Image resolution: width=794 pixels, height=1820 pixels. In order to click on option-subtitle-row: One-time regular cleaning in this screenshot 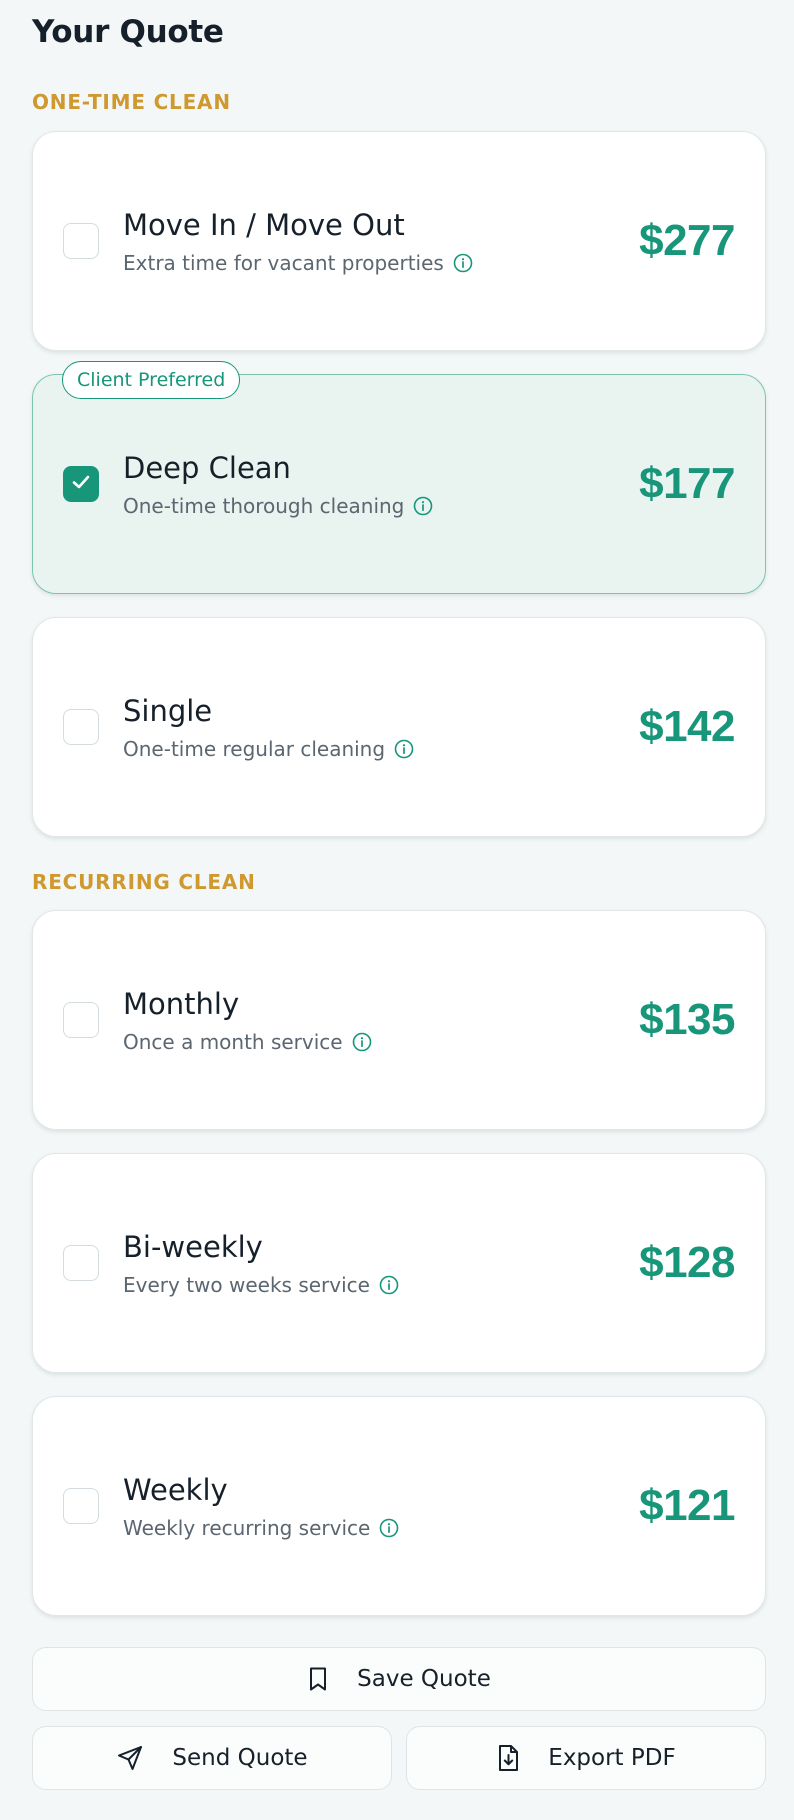, I will do `click(381, 749)`.